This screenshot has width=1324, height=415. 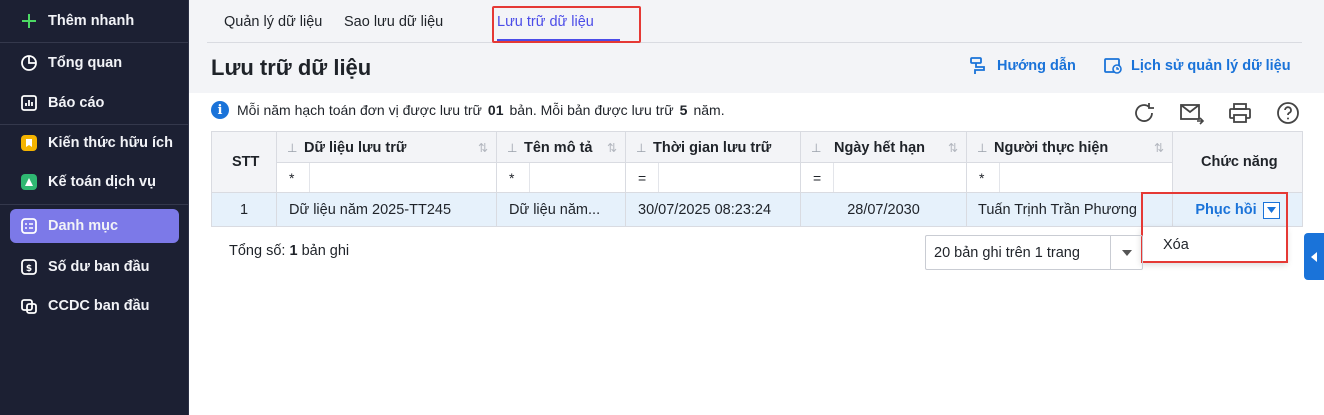 I want to click on report-chart-icon, so click(x=29, y=103).